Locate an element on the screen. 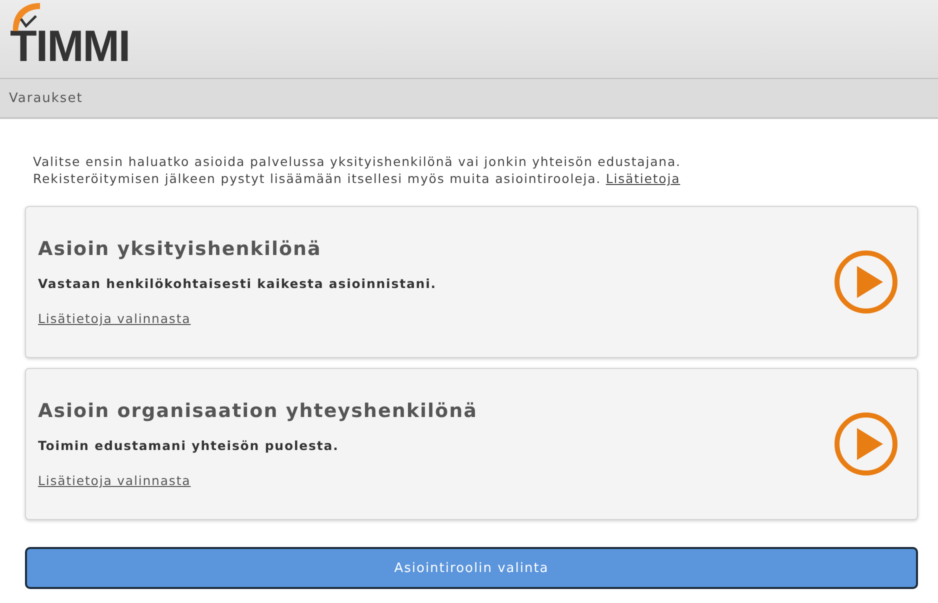 The height and width of the screenshot is (603, 938). more-info-link: Lisätietoja is located at coordinates (643, 178).